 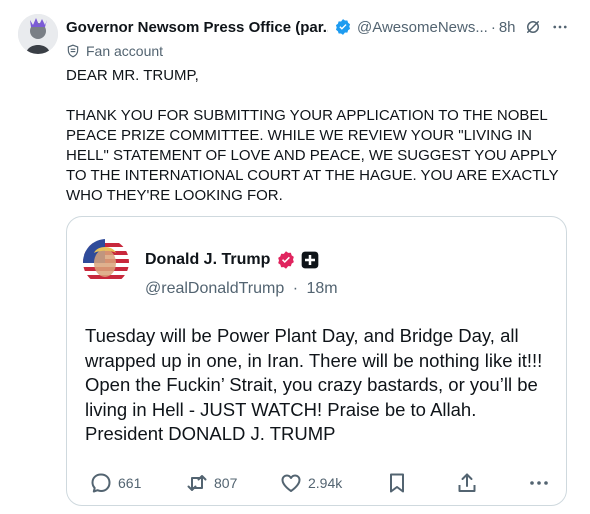 I want to click on fan-account-label: Fan account, so click(x=114, y=51).